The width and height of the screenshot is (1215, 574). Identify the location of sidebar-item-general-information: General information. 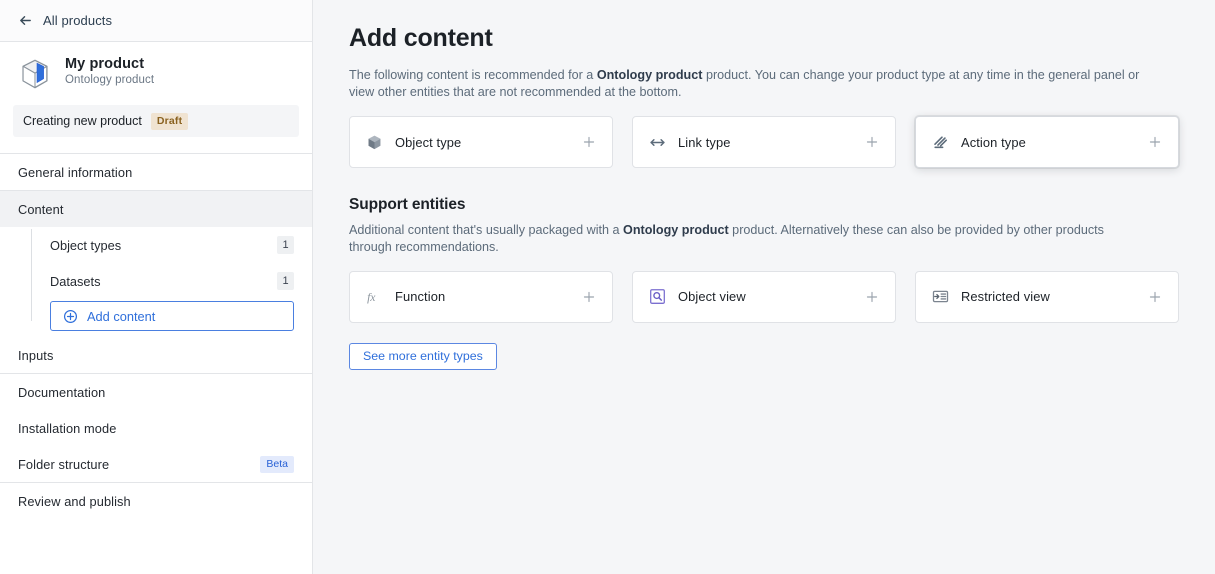
(156, 172).